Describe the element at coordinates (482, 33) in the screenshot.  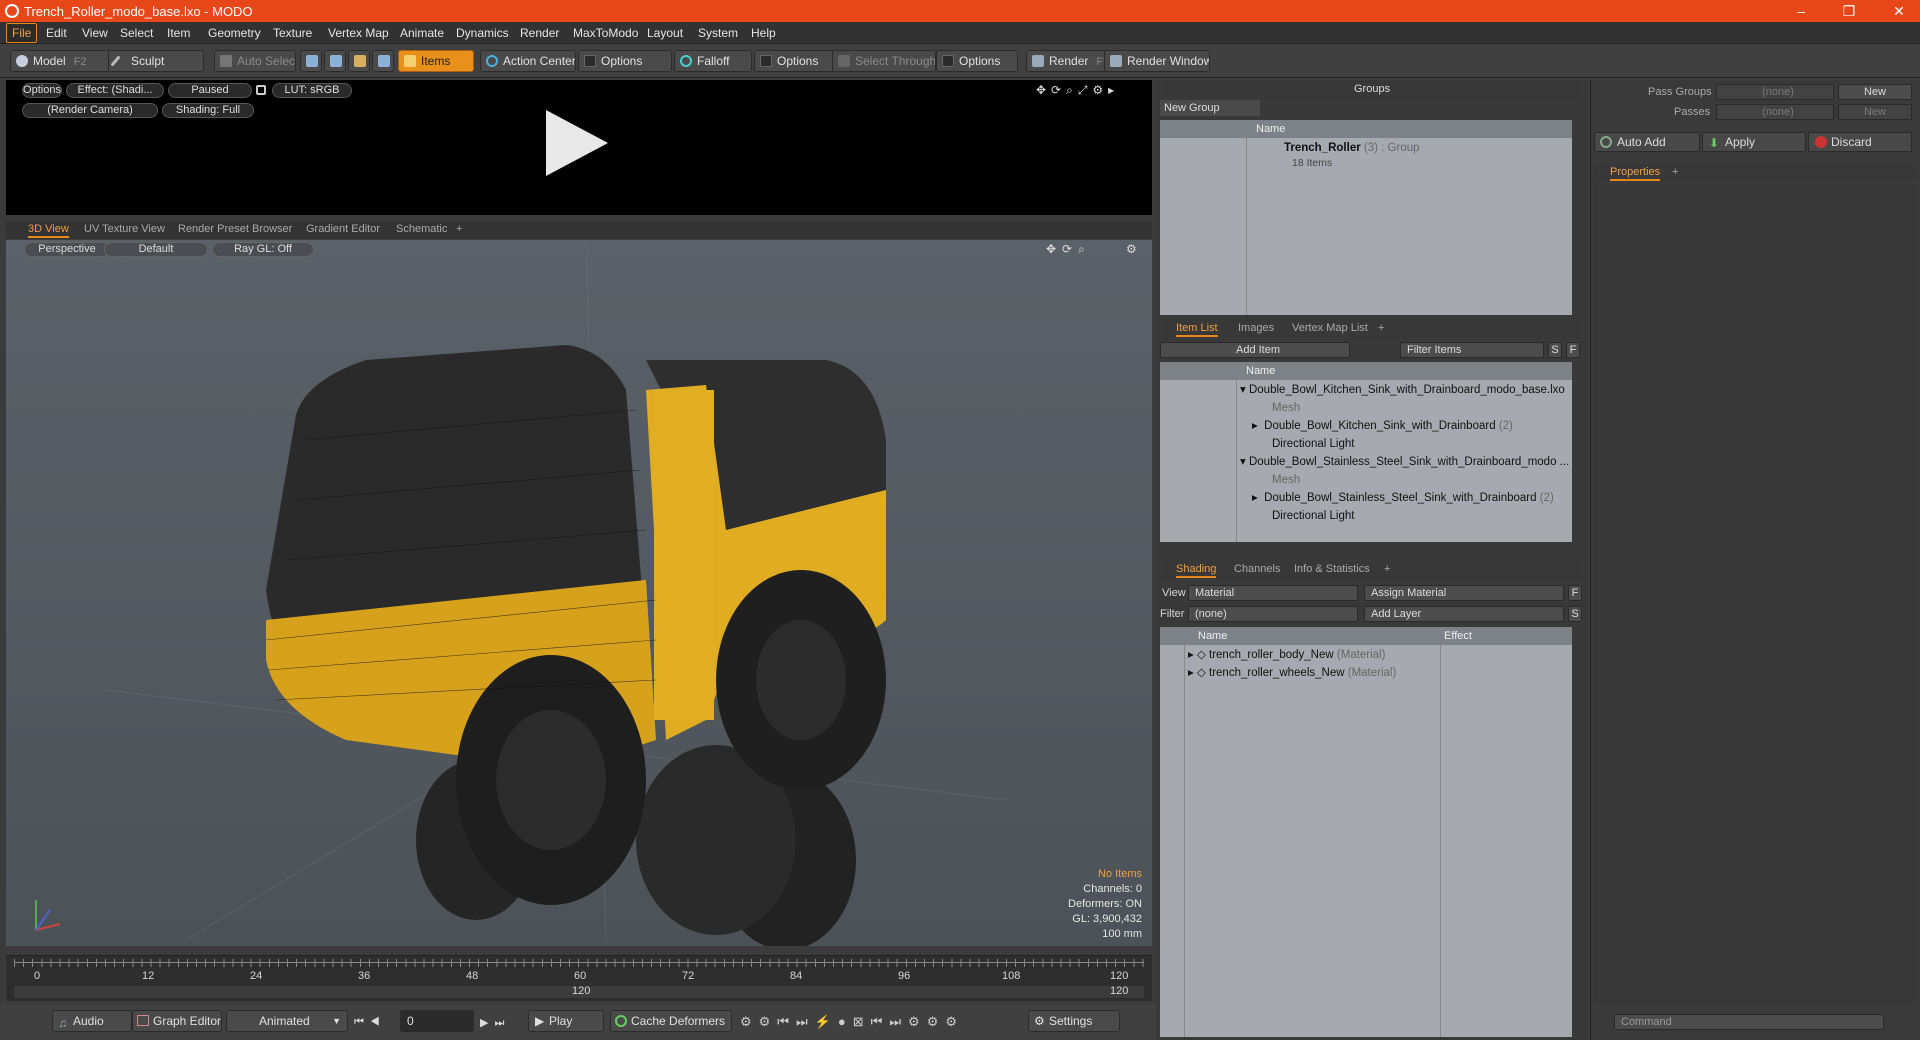
I see `menu-dynamics: Dynamics` at that location.